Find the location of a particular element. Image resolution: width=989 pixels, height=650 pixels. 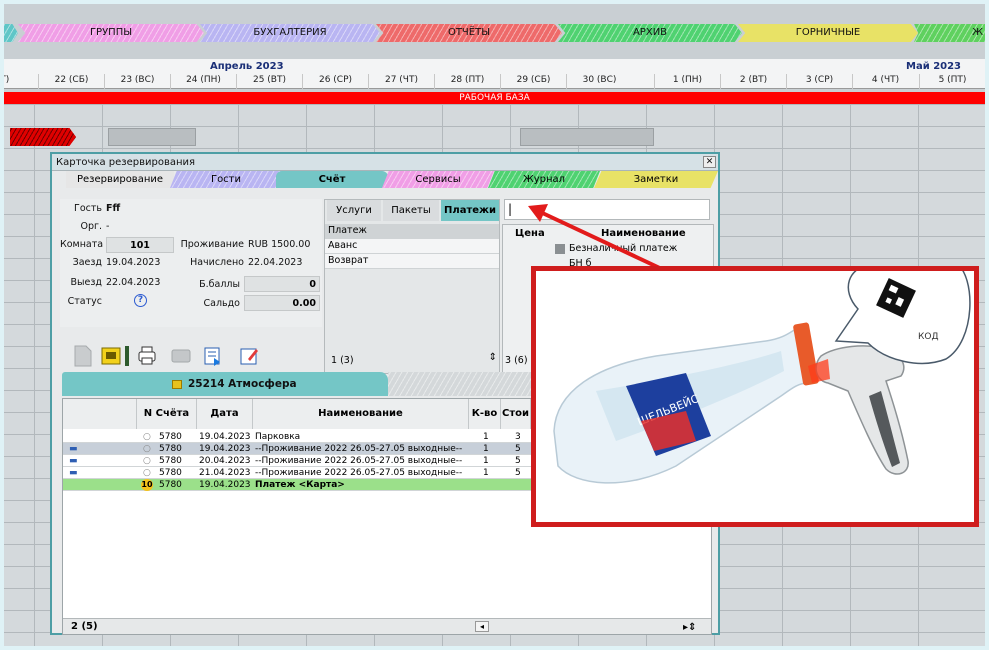

booking-block is located at coordinates (43, 137).